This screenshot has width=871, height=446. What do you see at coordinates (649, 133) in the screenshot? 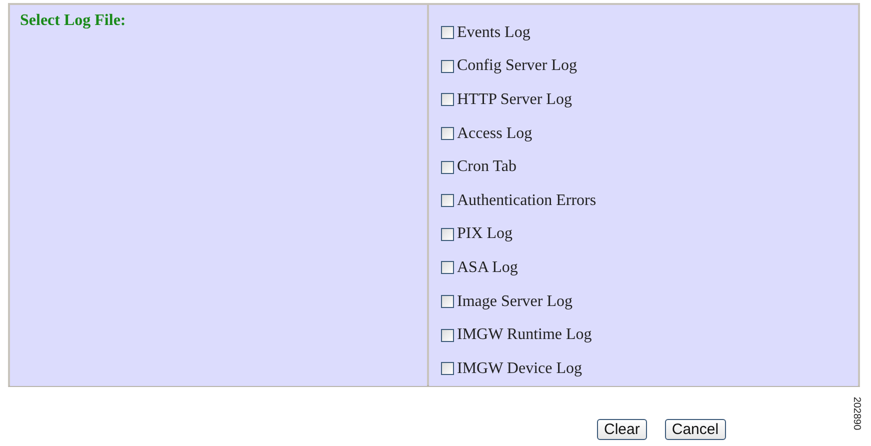
I see `log-file-option: Access Log` at bounding box center [649, 133].